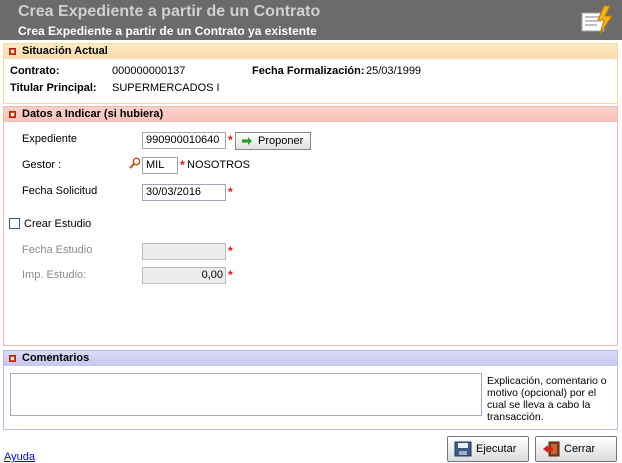 The image size is (622, 463). Describe the element at coordinates (50, 139) in the screenshot. I see `expediente-label: Expediente` at that location.